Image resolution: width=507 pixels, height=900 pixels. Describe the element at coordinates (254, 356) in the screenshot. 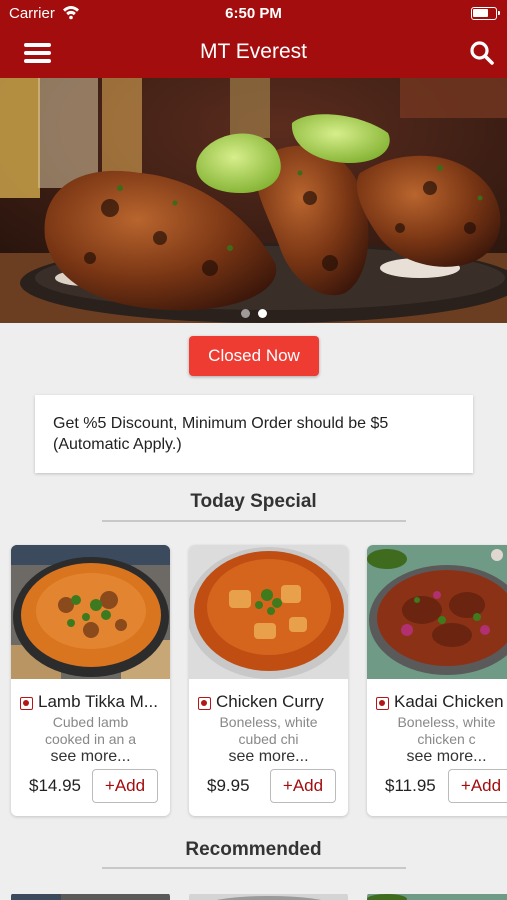

I see `closed-now-button: Closed Now` at that location.